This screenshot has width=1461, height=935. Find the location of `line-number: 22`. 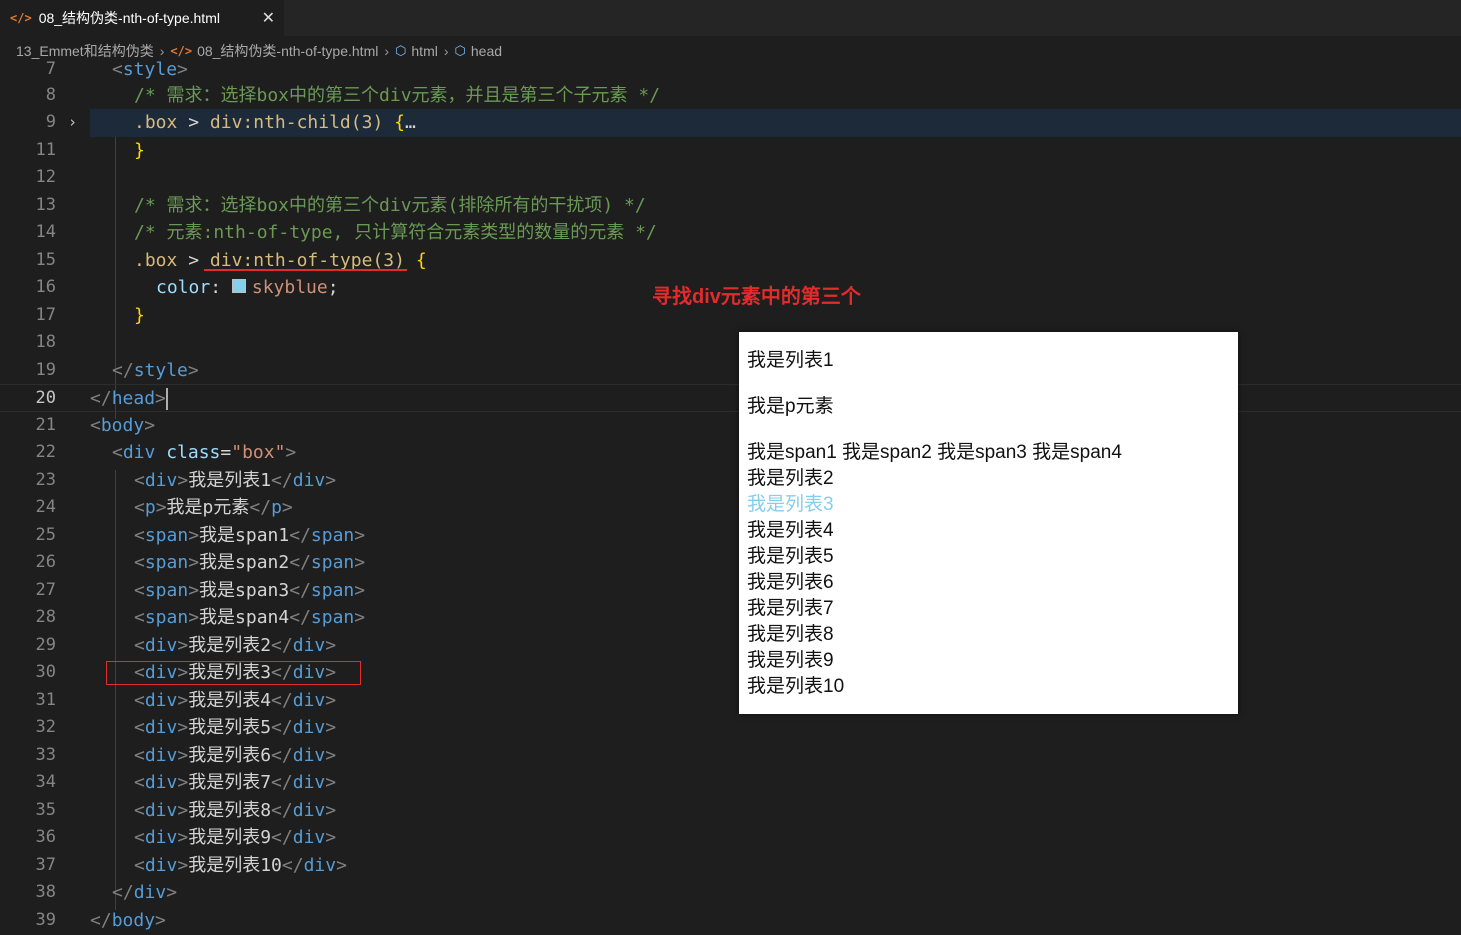

line-number: 22 is located at coordinates (45, 452).